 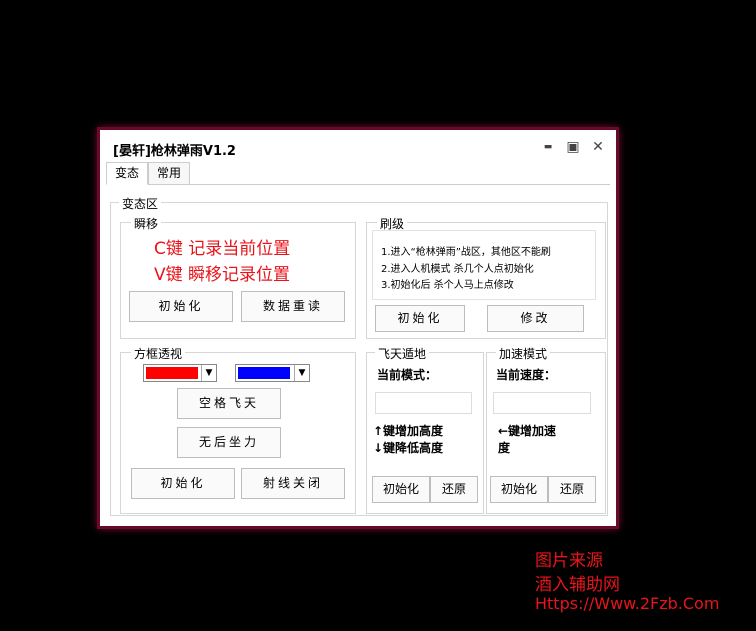 What do you see at coordinates (293, 306) in the screenshot?
I see `teleport-reload-button: 数据重读` at bounding box center [293, 306].